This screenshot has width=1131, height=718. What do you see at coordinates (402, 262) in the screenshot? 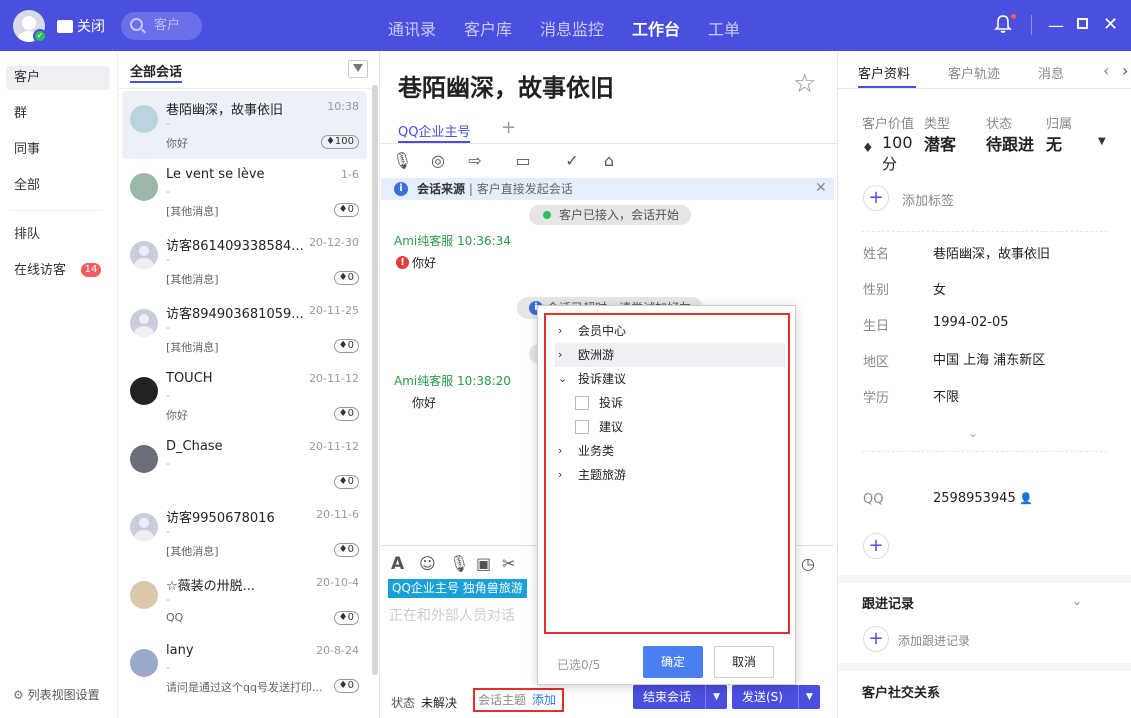
I see `error-icon: !` at bounding box center [402, 262].